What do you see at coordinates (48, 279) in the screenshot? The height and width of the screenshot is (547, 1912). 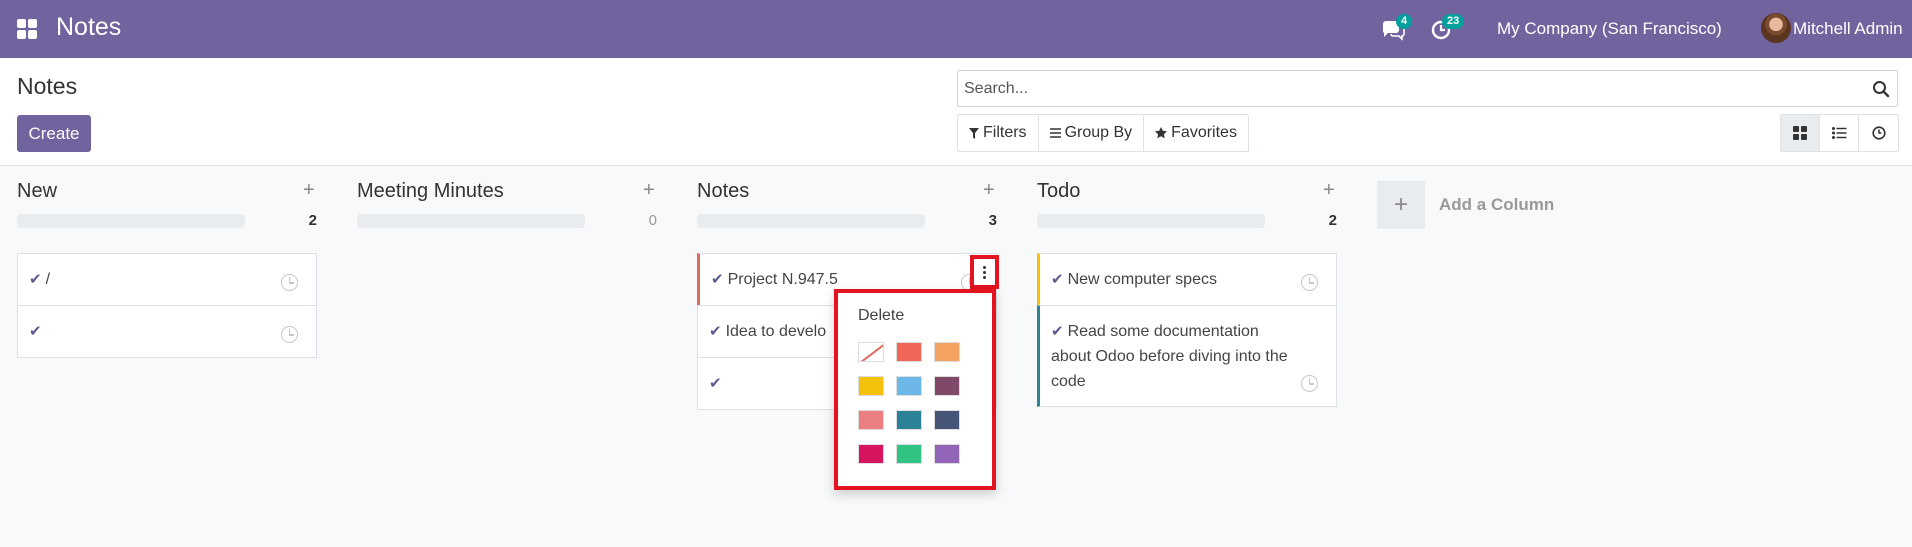 I see `card-title: /` at bounding box center [48, 279].